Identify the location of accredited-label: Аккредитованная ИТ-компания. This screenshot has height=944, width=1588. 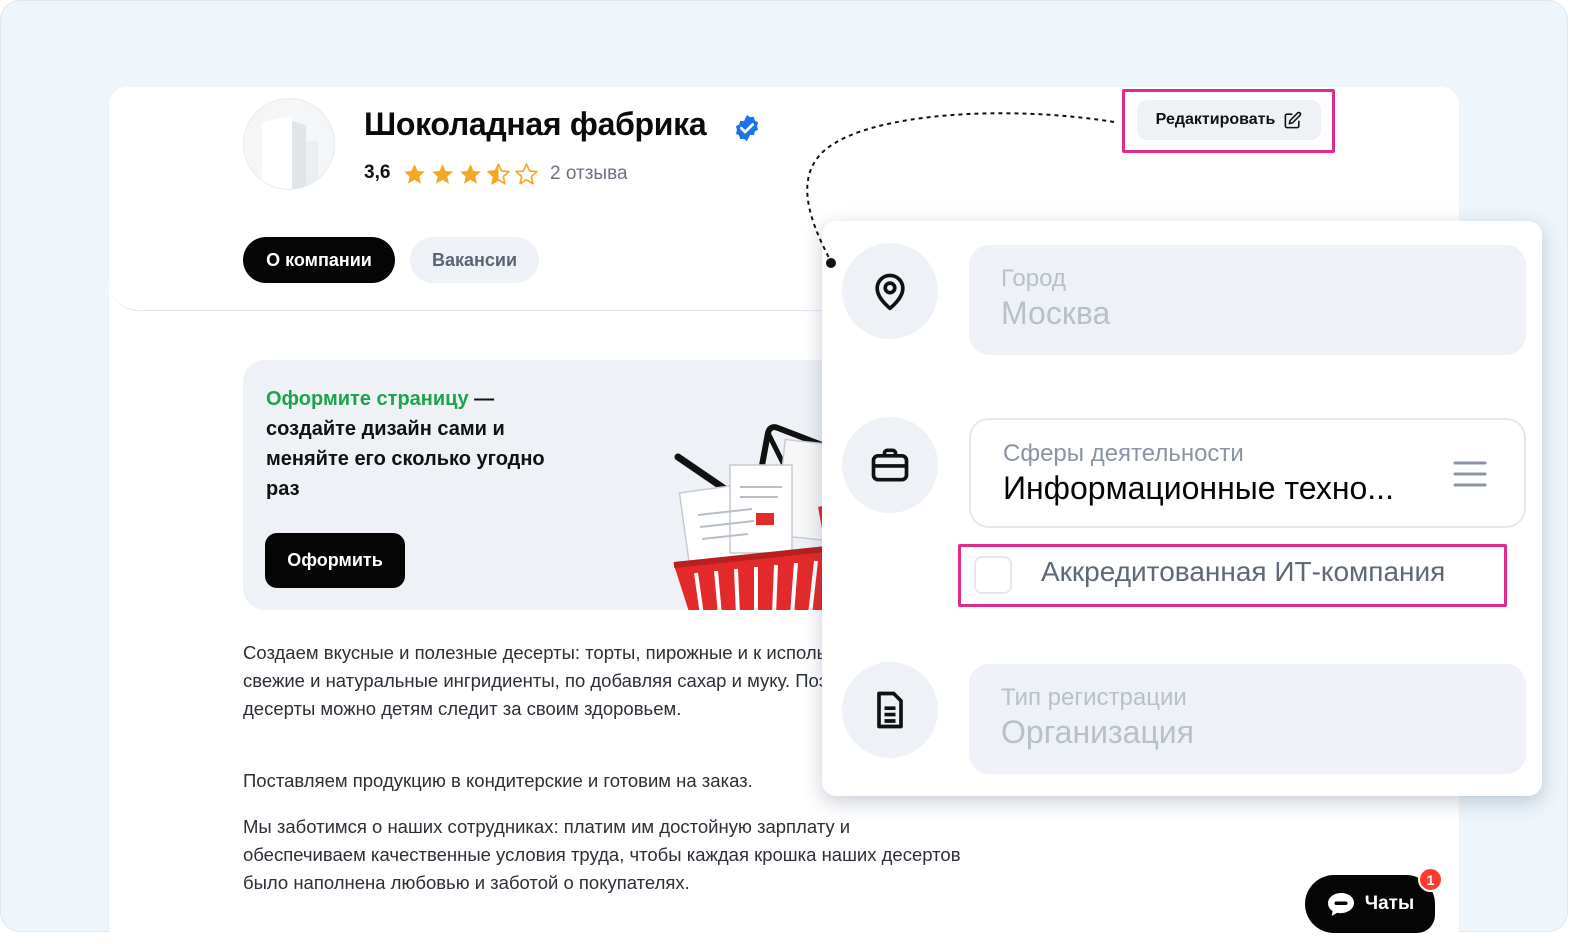
(1243, 572).